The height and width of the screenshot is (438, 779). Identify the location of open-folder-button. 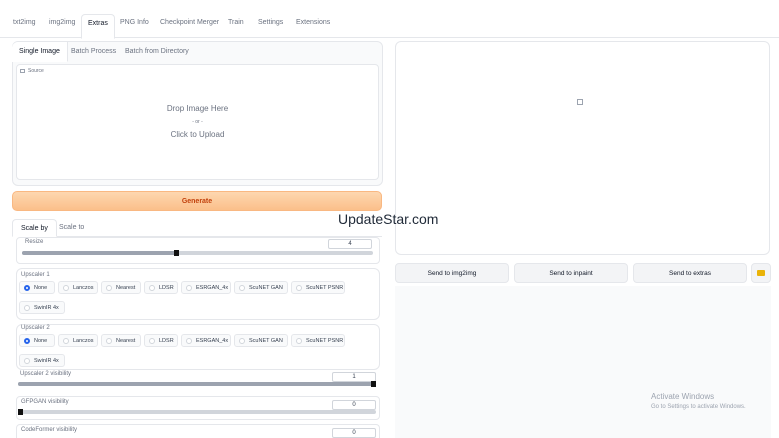
(761, 273).